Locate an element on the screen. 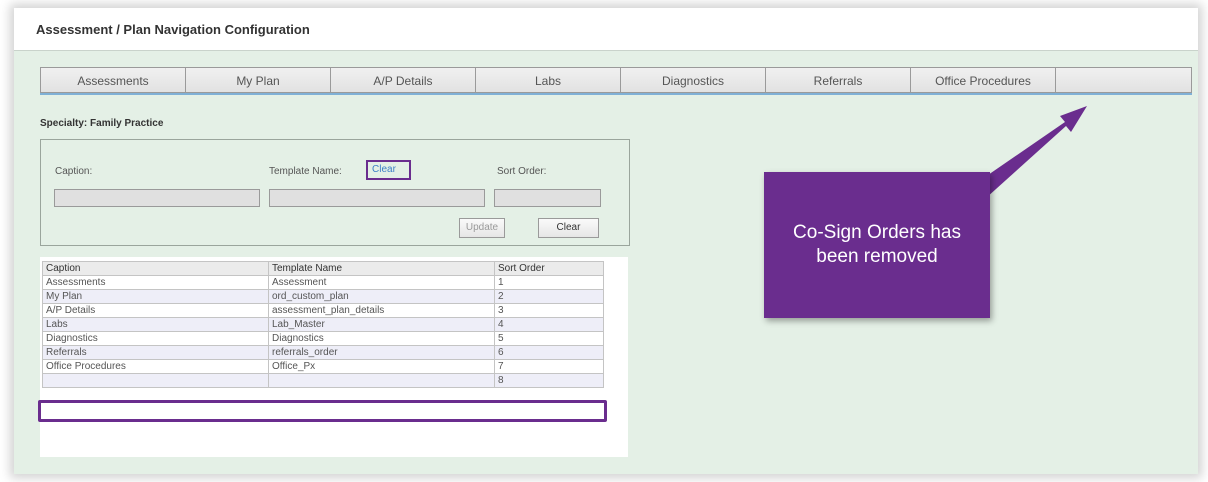 The height and width of the screenshot is (482, 1208). annotation-callout: Co-Sign Orders has been removed is located at coordinates (877, 245).